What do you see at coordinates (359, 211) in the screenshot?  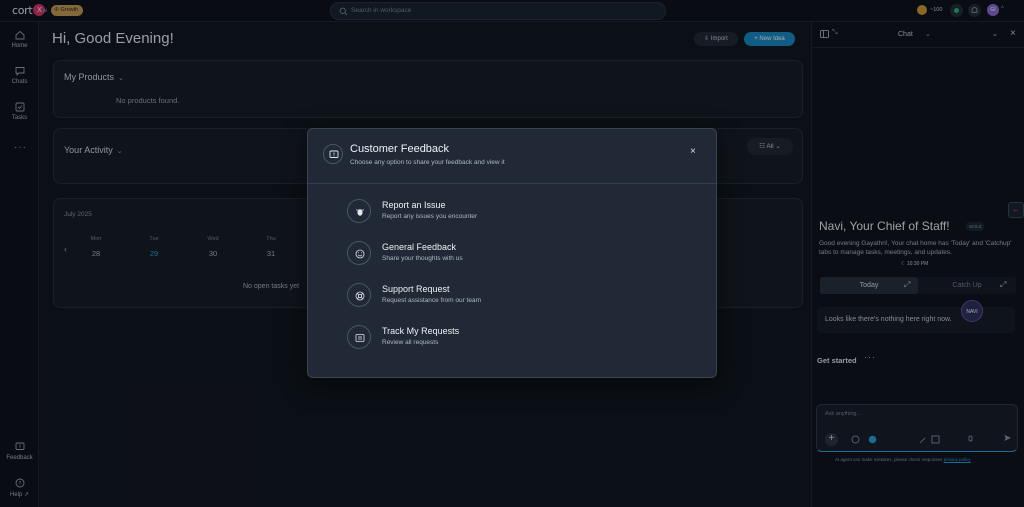 I see `bug-icon` at bounding box center [359, 211].